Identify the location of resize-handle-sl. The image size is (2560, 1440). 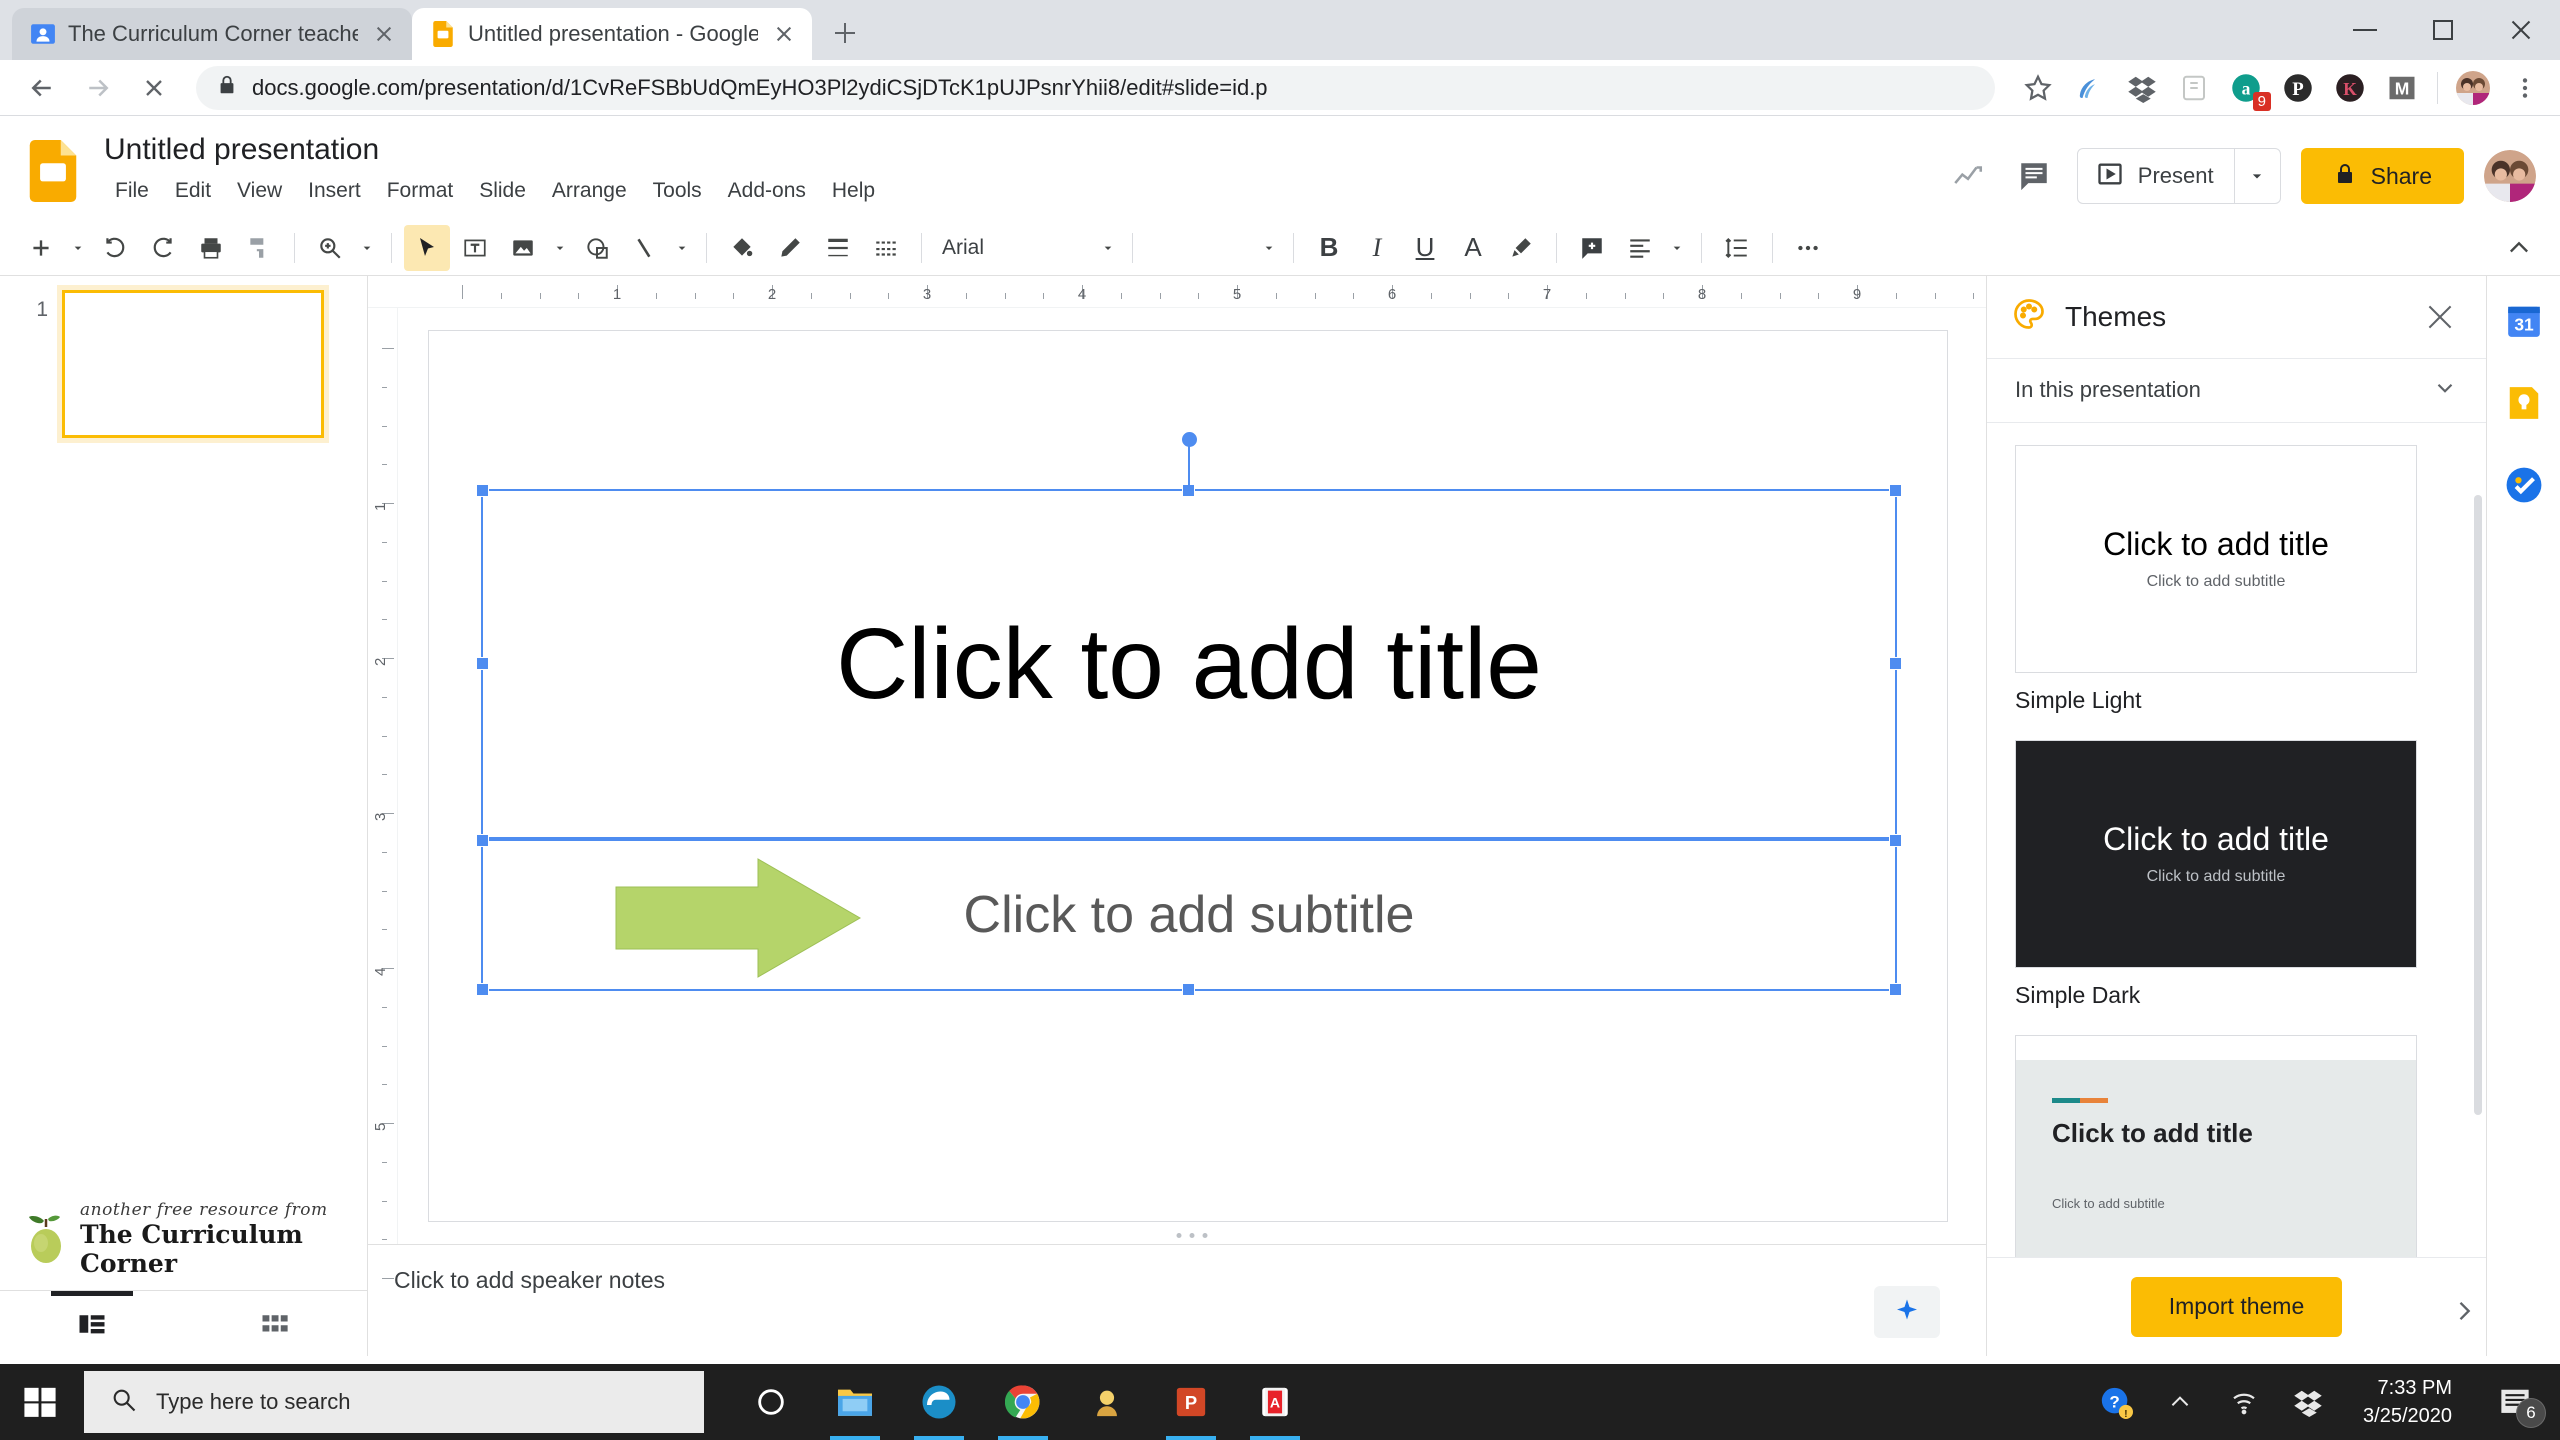
(482, 840).